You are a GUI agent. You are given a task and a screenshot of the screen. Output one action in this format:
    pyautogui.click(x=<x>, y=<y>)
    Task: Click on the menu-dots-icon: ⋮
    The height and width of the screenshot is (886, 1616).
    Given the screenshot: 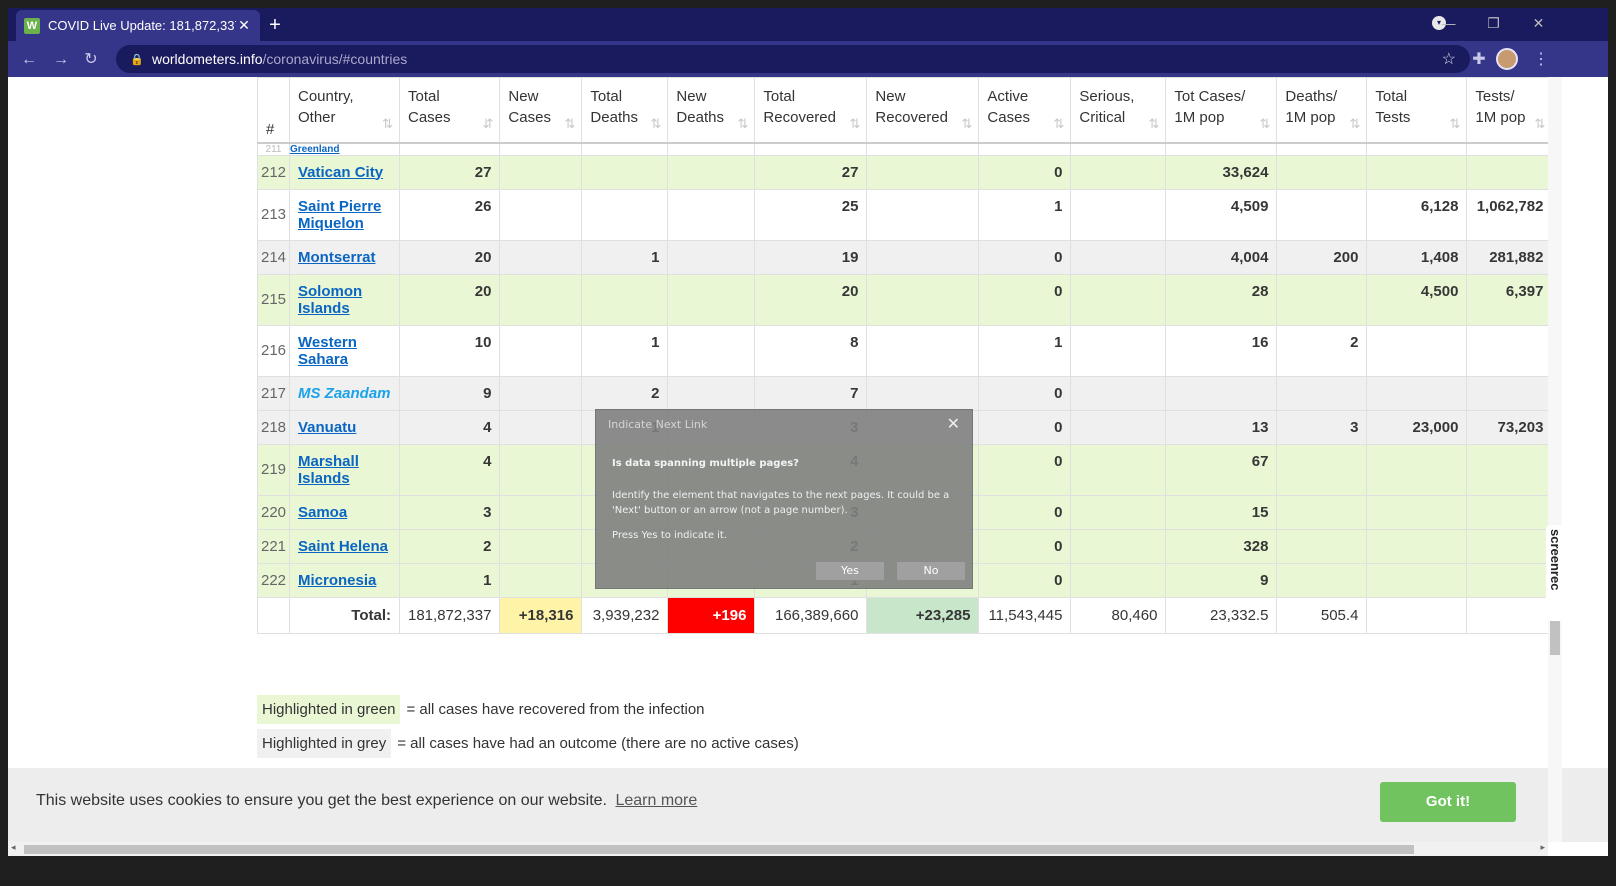 What is the action you would take?
    pyautogui.click(x=1541, y=60)
    